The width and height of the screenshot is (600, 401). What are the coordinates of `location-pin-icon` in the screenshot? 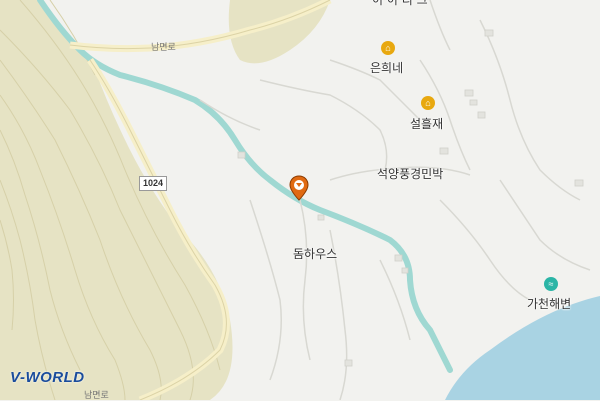 It's located at (299, 188).